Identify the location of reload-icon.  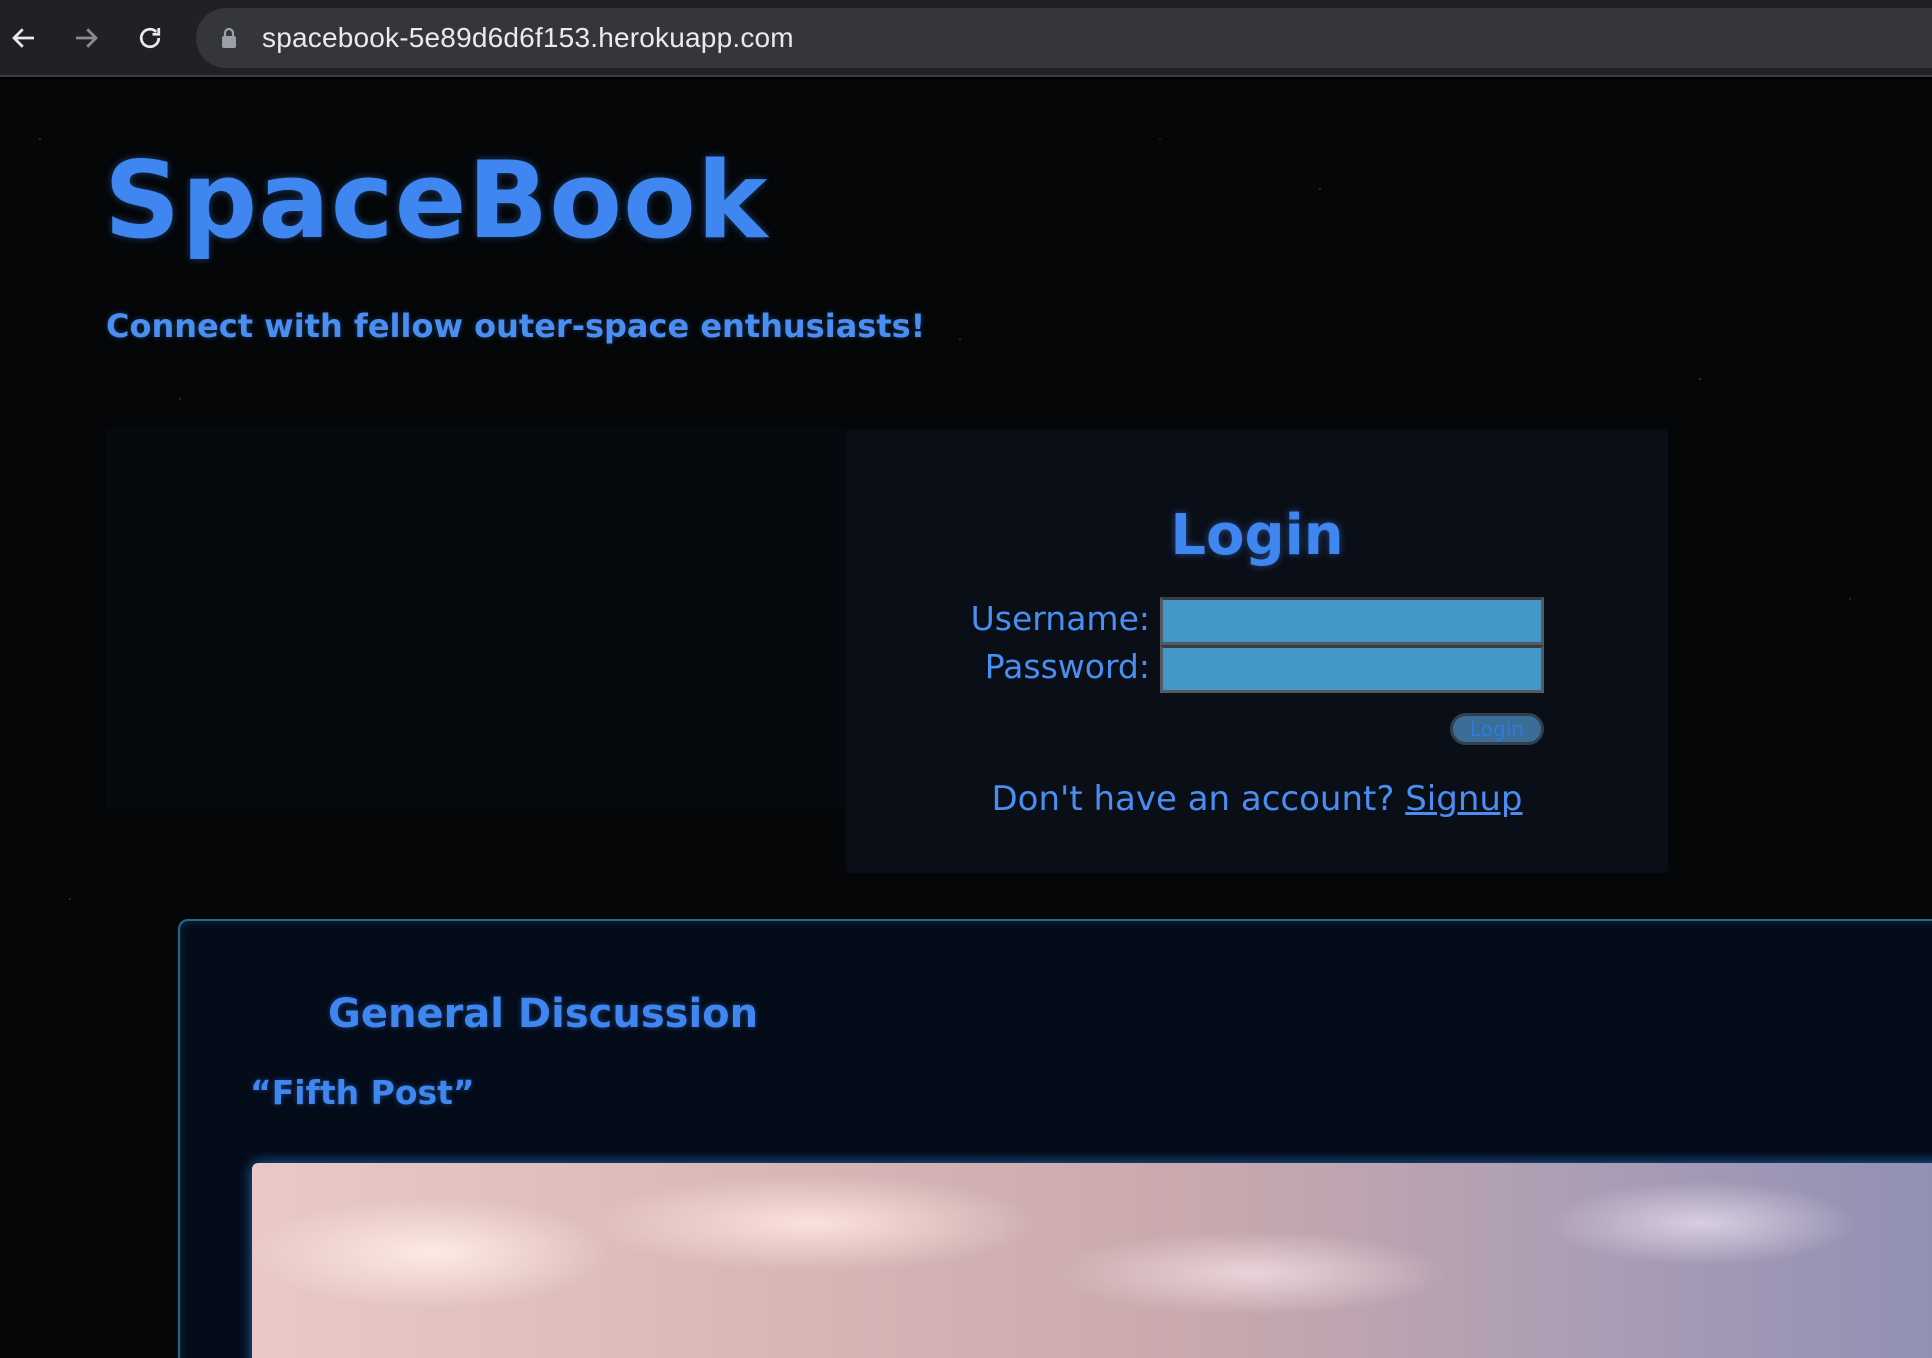
(150, 38).